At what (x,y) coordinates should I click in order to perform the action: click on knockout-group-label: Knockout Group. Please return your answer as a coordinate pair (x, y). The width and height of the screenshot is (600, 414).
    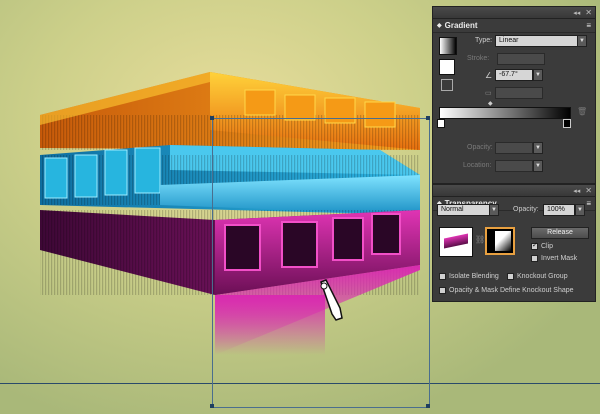
    Looking at the image, I should click on (542, 276).